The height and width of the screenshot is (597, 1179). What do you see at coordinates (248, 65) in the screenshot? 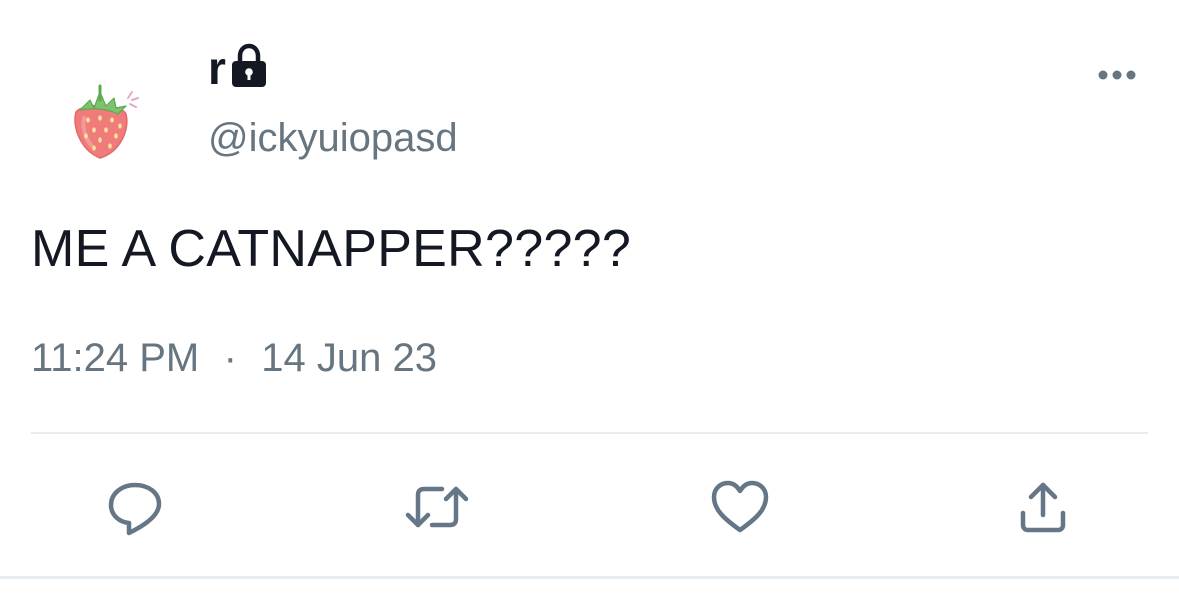
I see `lock-icon` at bounding box center [248, 65].